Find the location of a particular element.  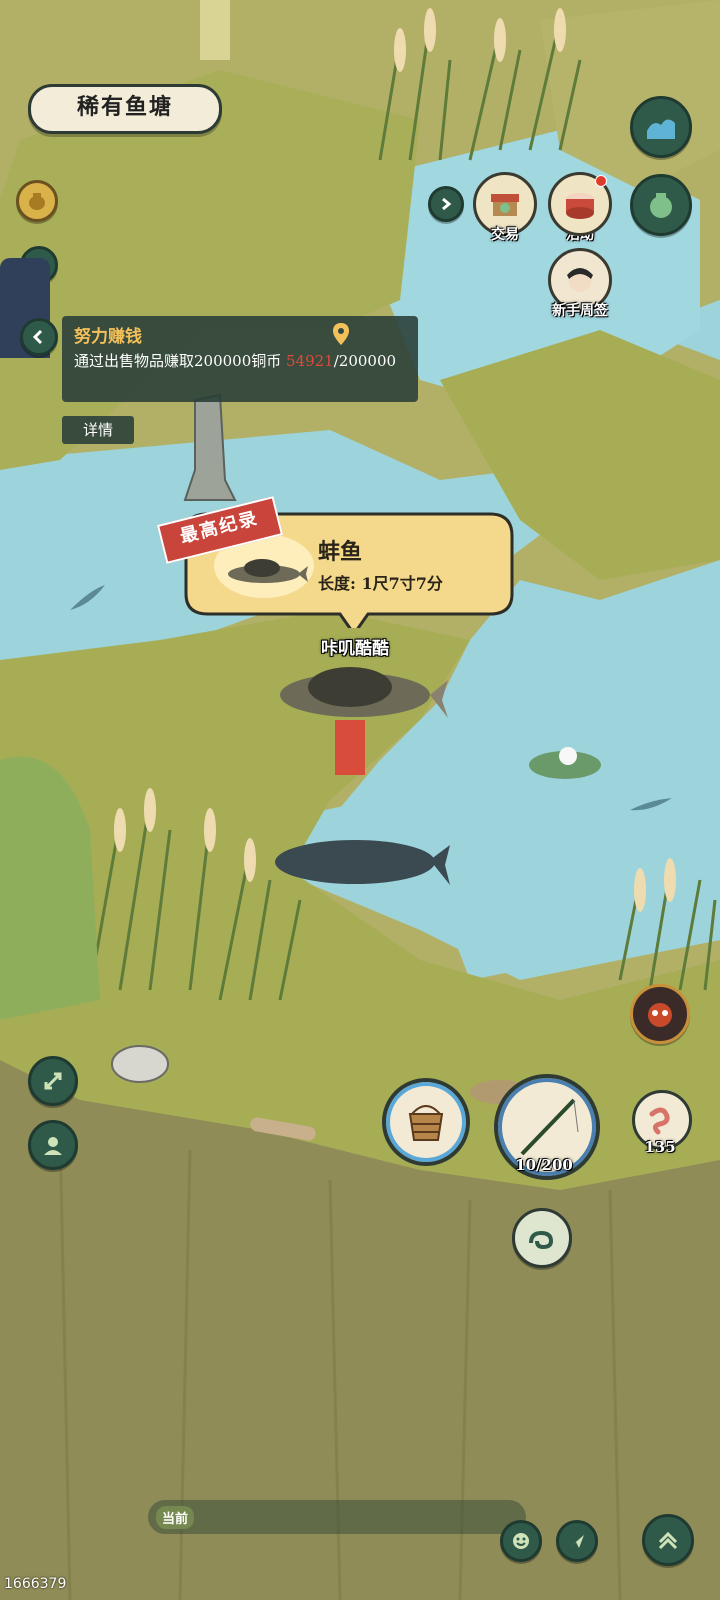

expand-menu-button is located at coordinates (446, 204).